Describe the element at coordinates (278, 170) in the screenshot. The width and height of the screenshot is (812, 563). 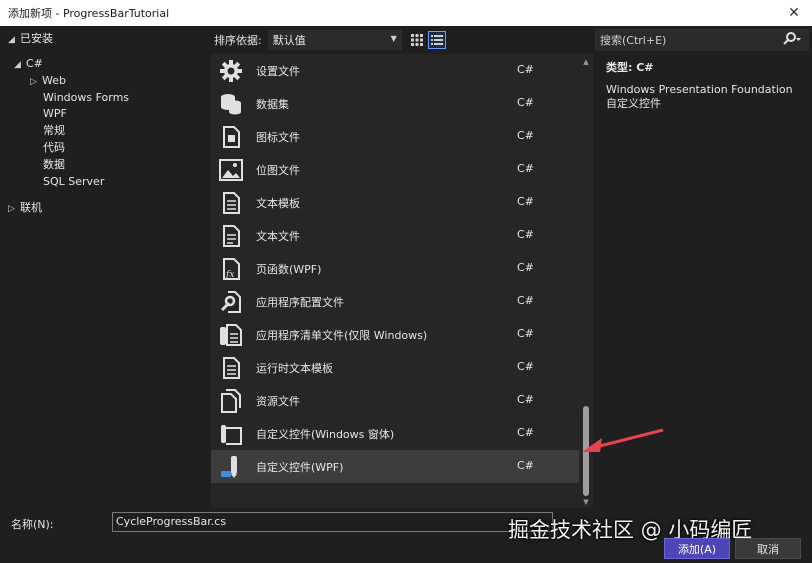
I see `item-name: 位图文件` at that location.